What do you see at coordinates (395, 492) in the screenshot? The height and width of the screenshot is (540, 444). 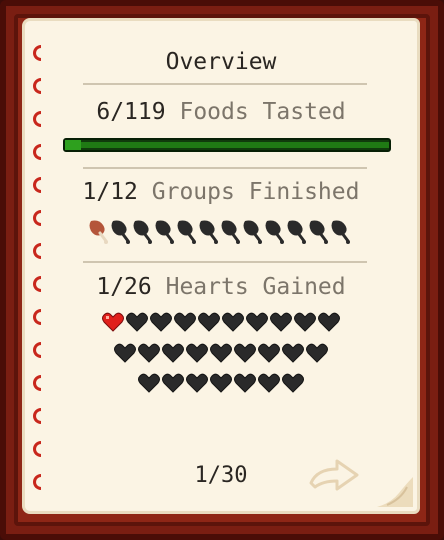 I see `page-corner-curl` at bounding box center [395, 492].